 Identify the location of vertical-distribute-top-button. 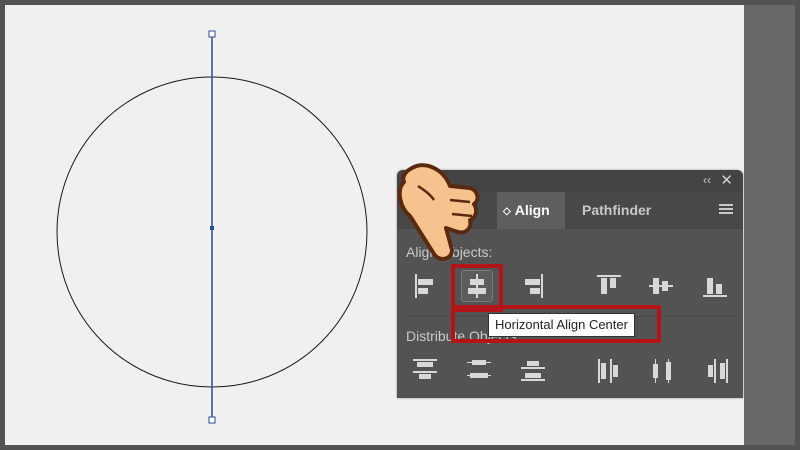
(425, 371).